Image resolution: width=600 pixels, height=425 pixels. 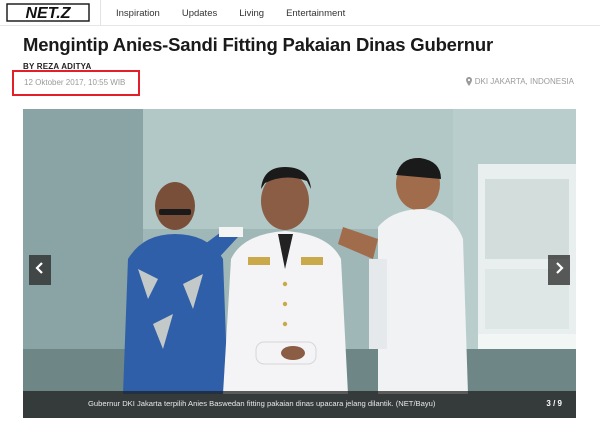 What do you see at coordinates (315, 13) in the screenshot?
I see `nav-item-entertainment: Entertainment` at bounding box center [315, 13].